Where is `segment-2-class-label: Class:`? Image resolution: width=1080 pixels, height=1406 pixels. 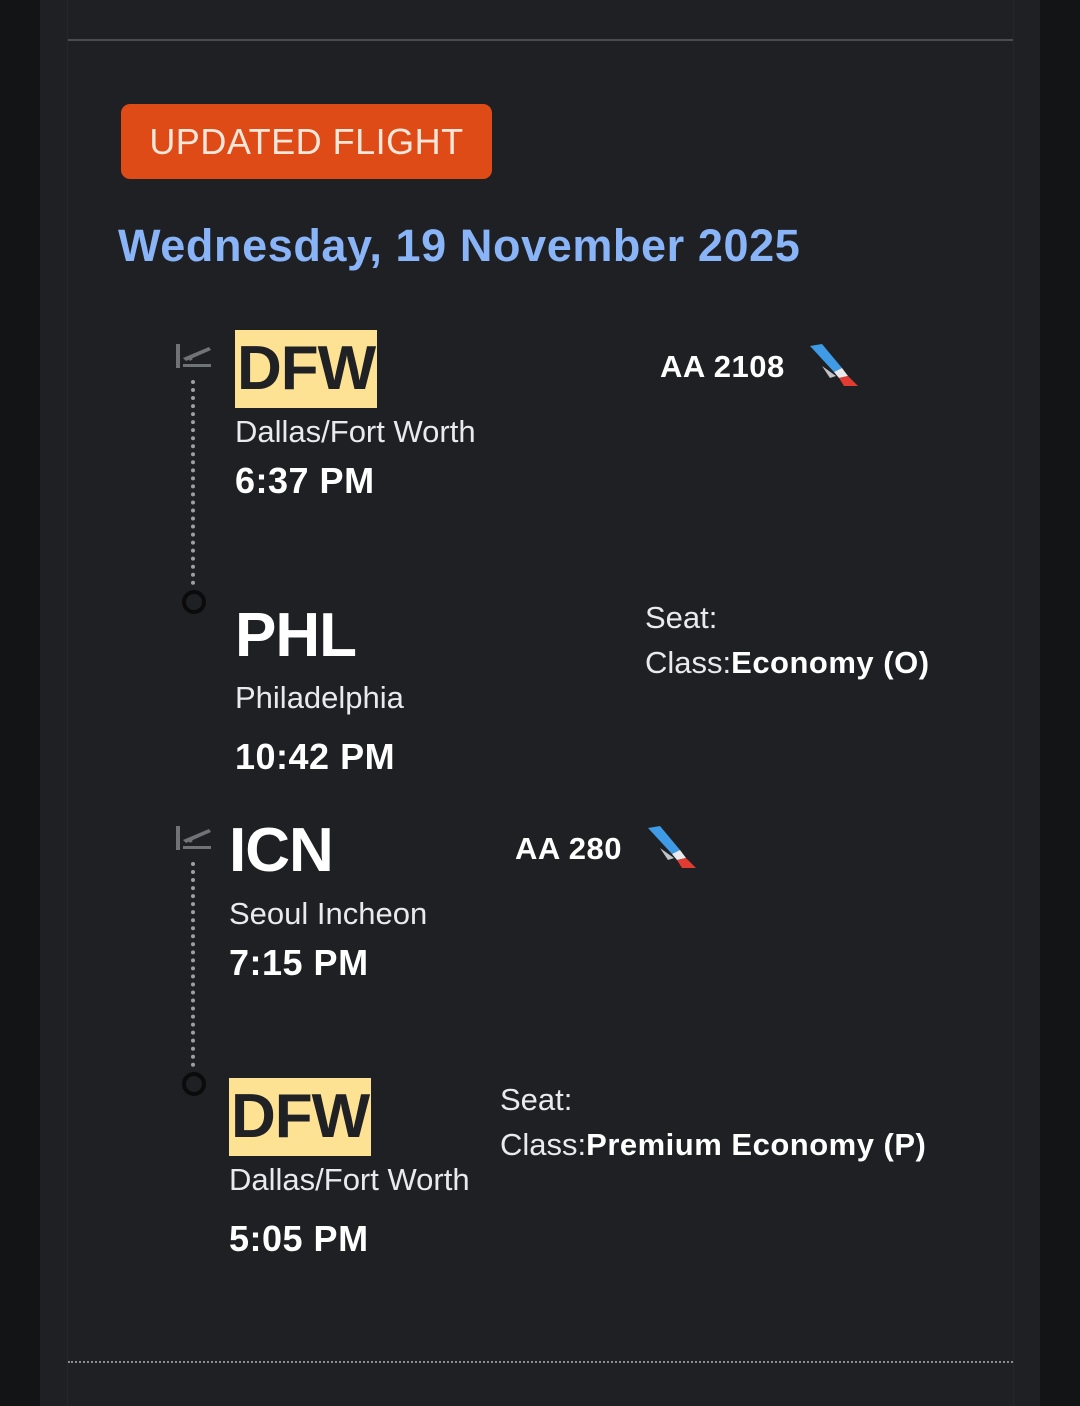 segment-2-class-label: Class: is located at coordinates (543, 1144).